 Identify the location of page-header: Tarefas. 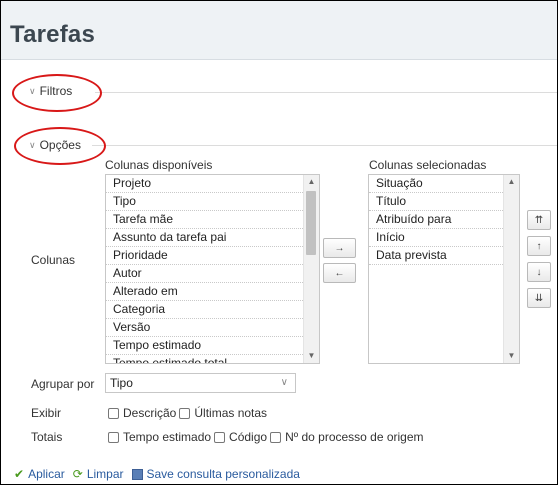
(279, 30).